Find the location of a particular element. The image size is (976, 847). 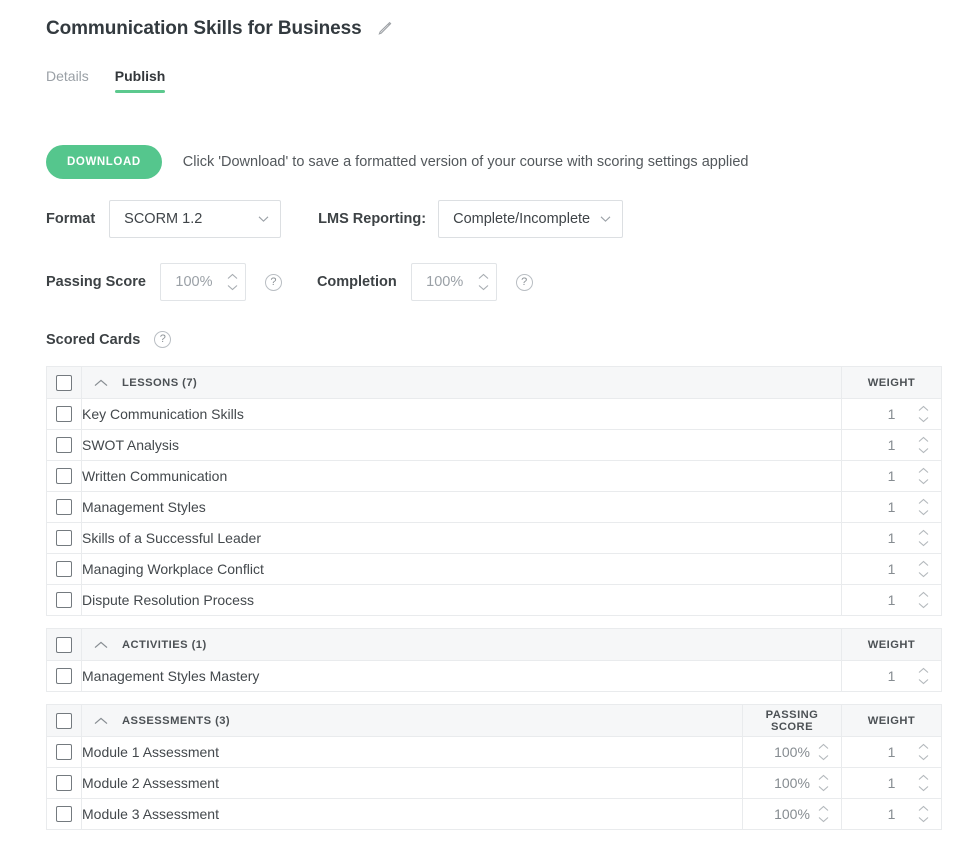

pencil-icon is located at coordinates (384, 29).